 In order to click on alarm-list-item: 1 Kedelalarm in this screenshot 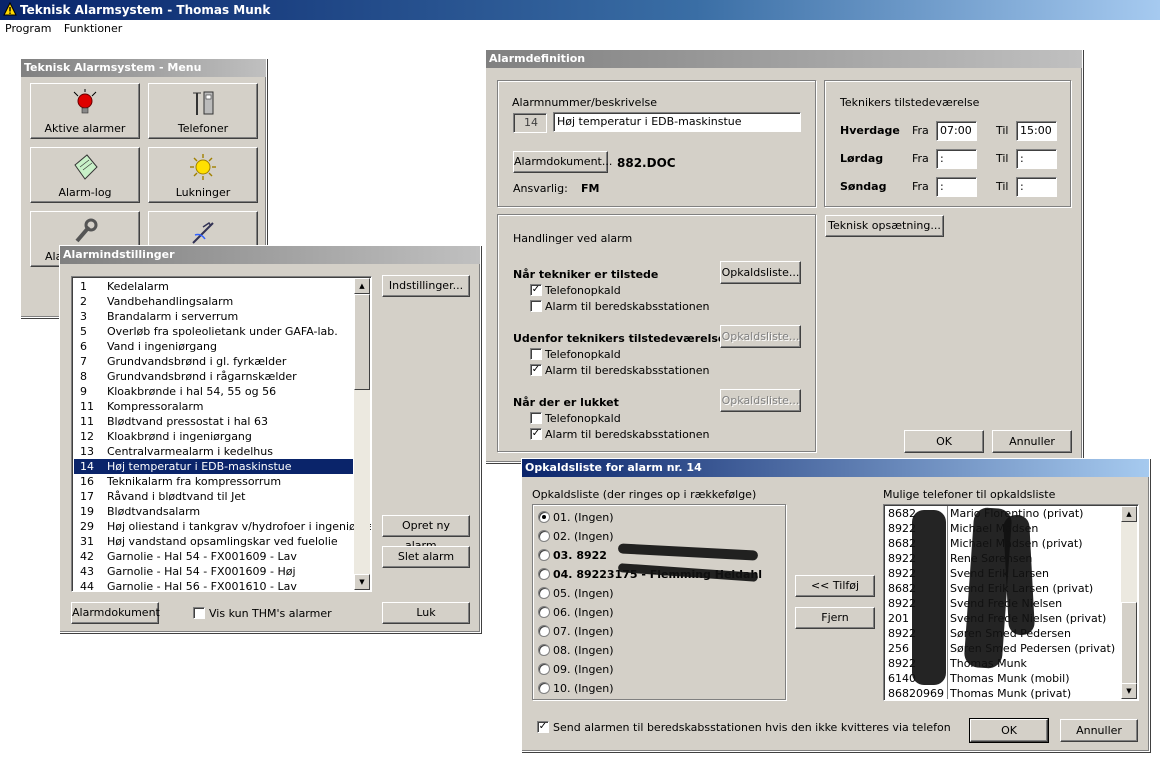, I will do `click(213, 286)`.